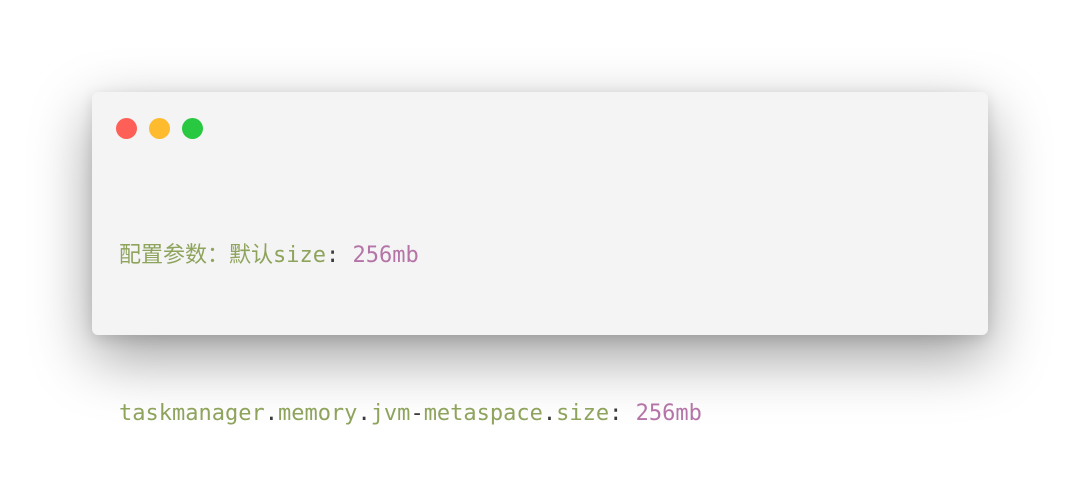 Image resolution: width=1080 pixels, height=494 pixels. I want to click on key-segment: taskmanager, so click(192, 413).